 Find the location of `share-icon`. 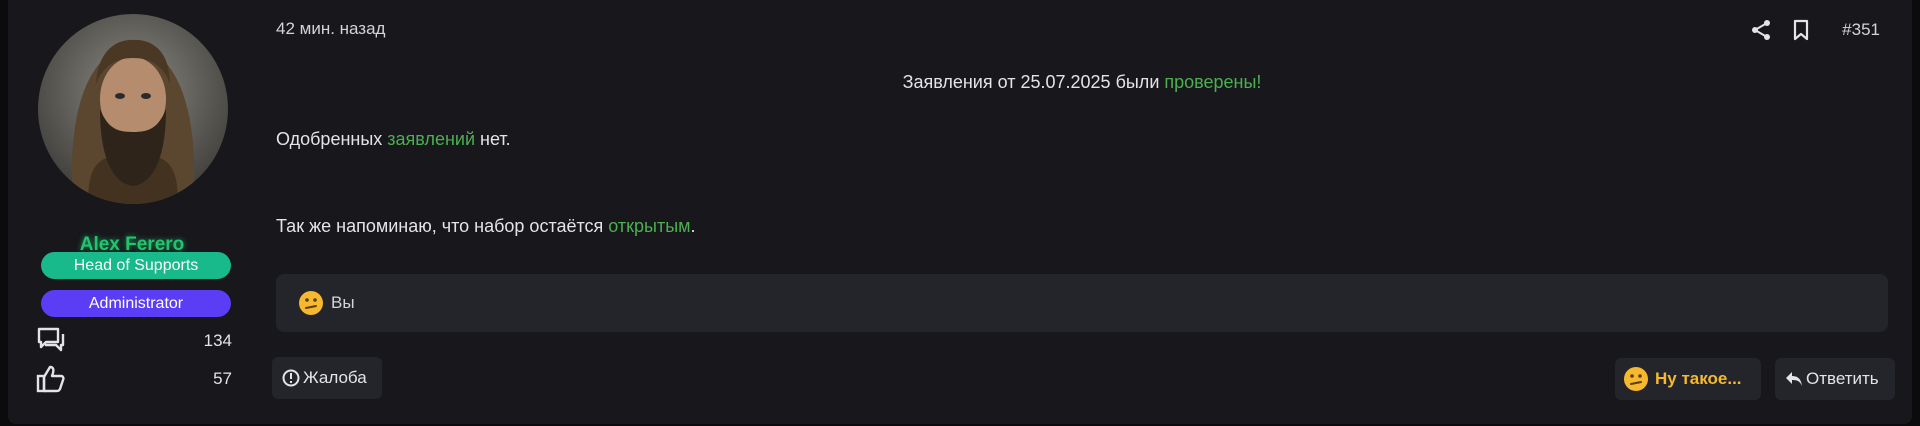

share-icon is located at coordinates (1761, 30).